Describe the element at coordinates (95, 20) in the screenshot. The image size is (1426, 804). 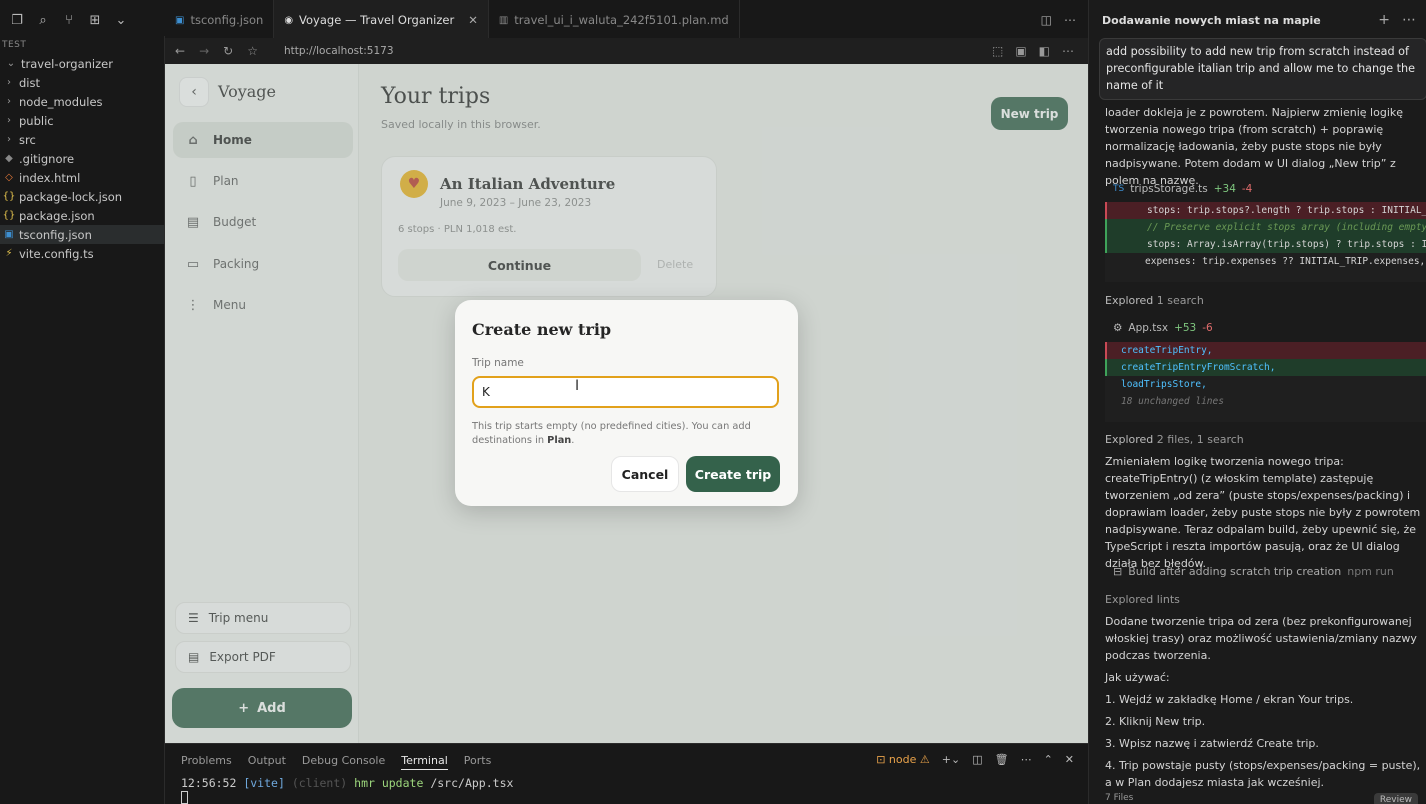
I see `extensions-icon: ⊞` at that location.